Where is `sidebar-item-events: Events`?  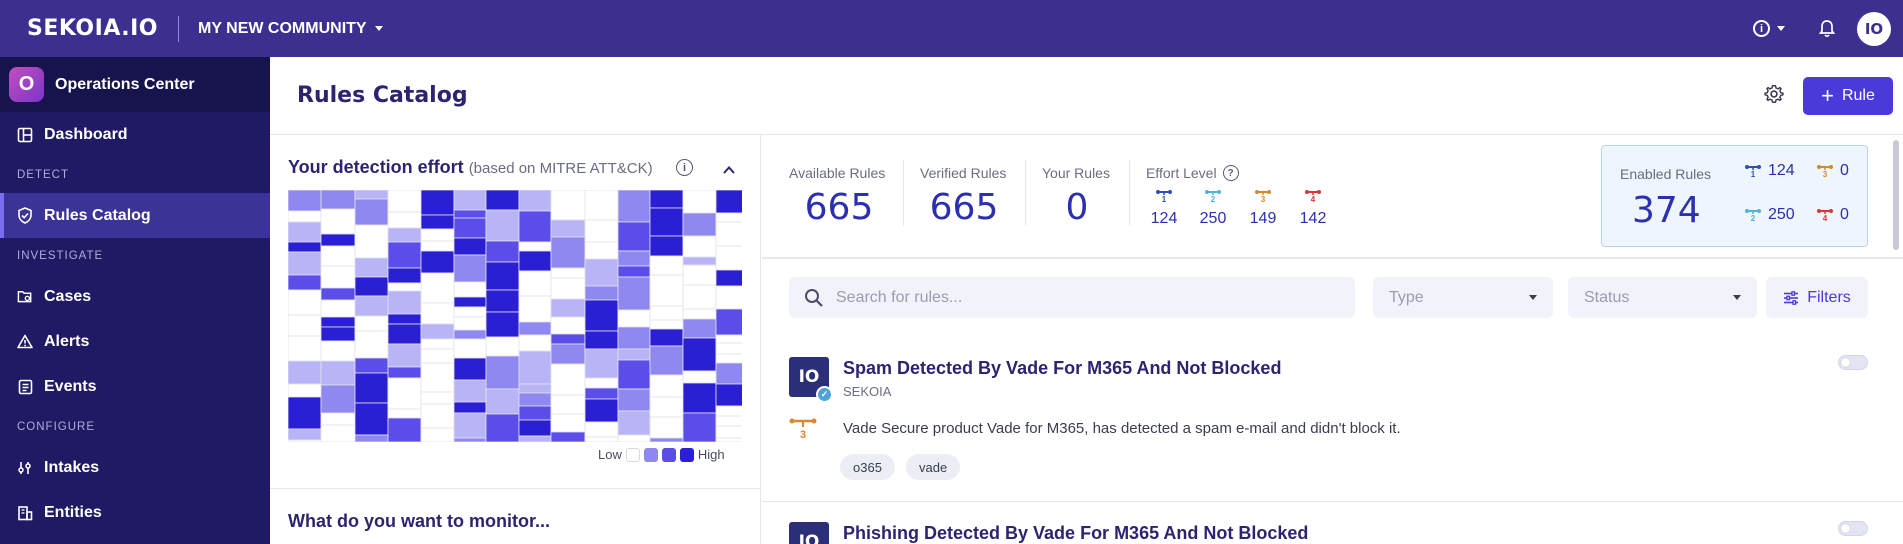
sidebar-item-events: Events is located at coordinates (135, 386).